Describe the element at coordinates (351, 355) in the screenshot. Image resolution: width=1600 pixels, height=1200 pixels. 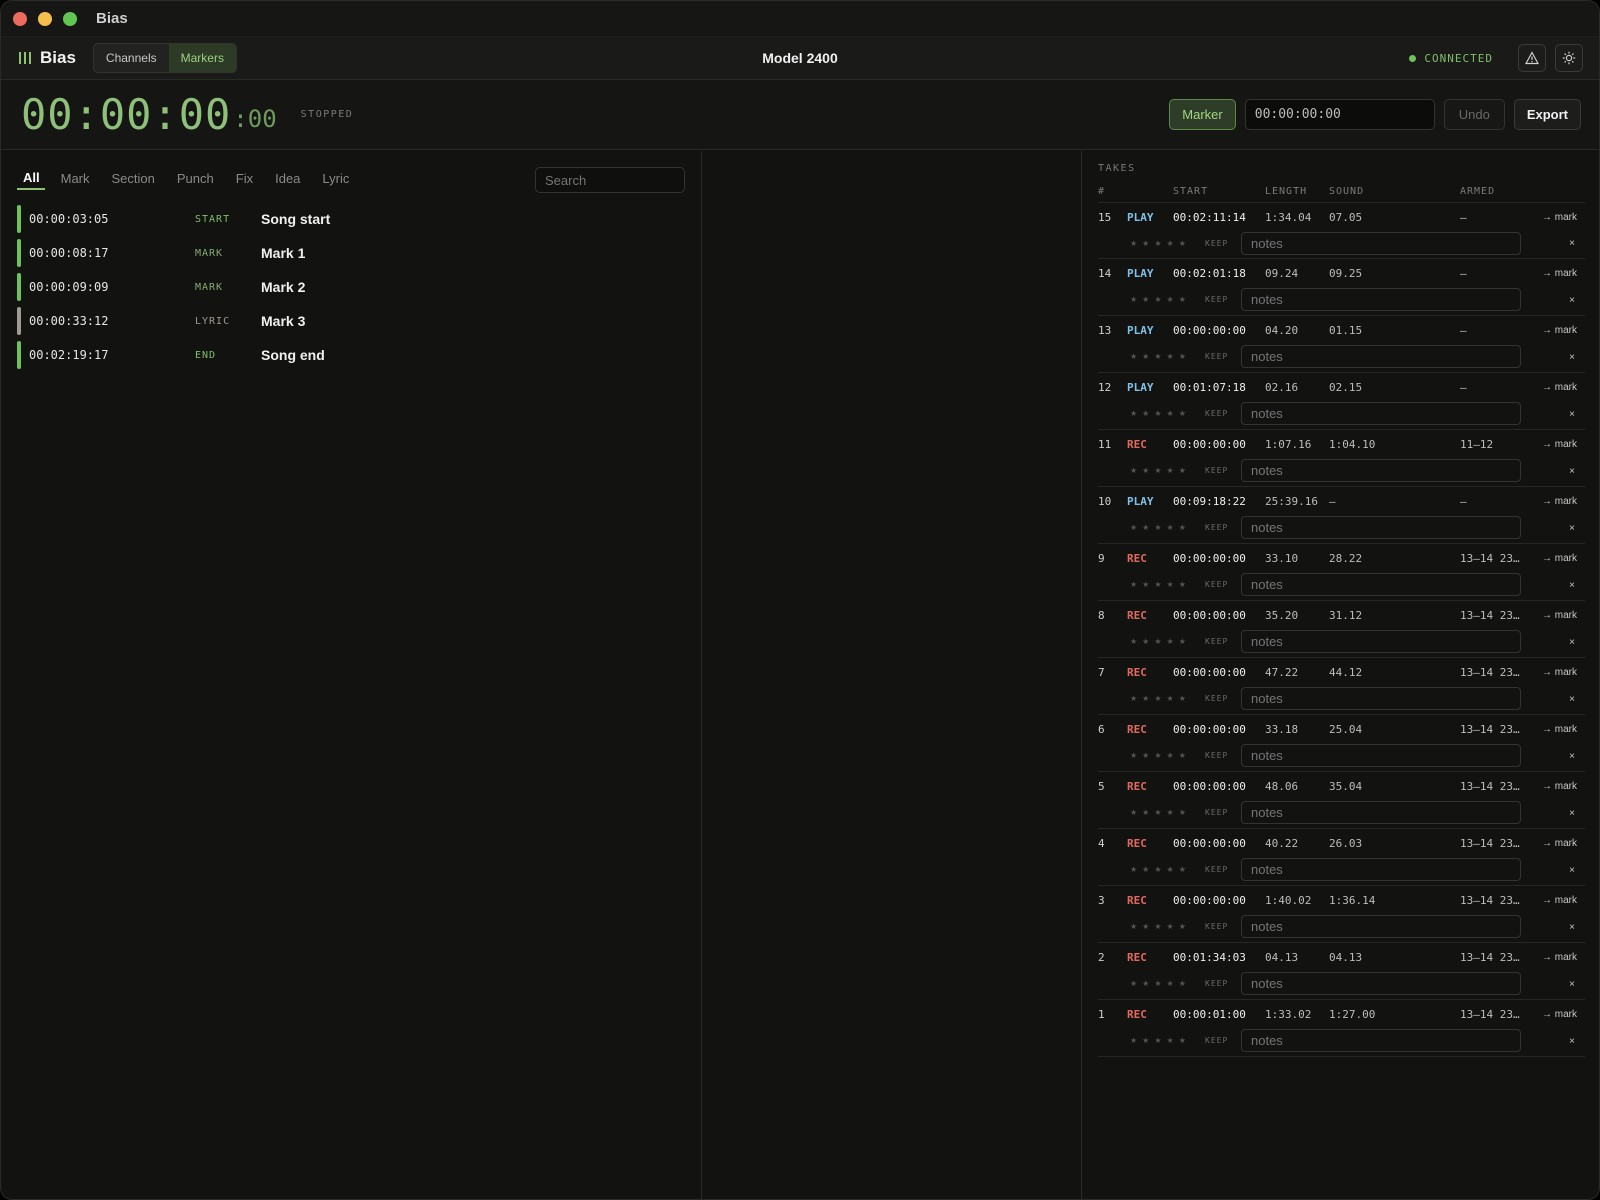
I see `marker-row: 00:02:19:17 END Song end` at that location.